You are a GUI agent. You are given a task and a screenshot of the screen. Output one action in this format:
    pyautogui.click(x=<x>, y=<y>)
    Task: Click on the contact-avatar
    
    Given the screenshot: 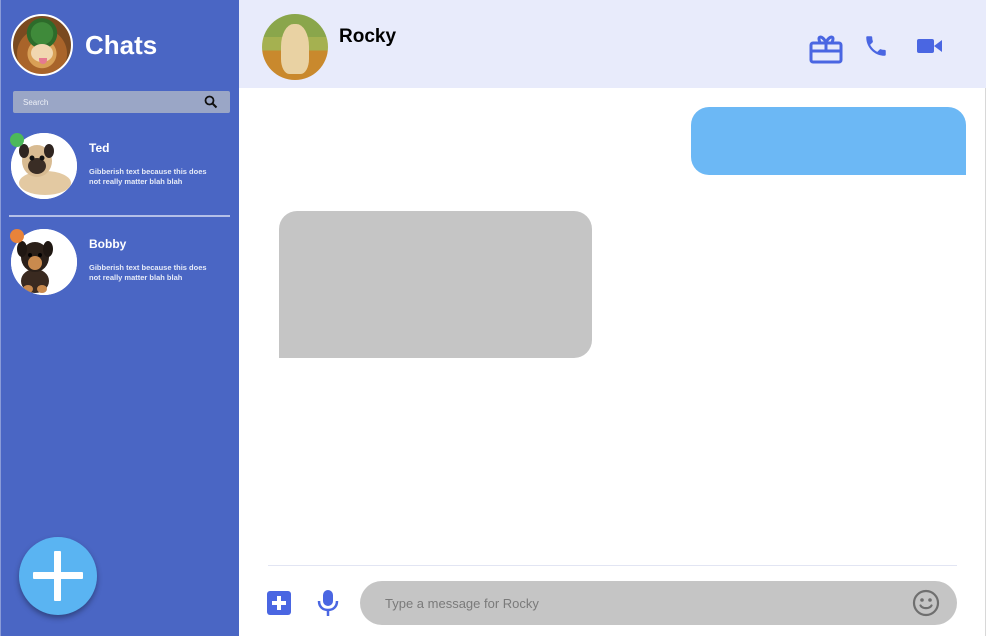 What is the action you would take?
    pyautogui.click(x=295, y=47)
    